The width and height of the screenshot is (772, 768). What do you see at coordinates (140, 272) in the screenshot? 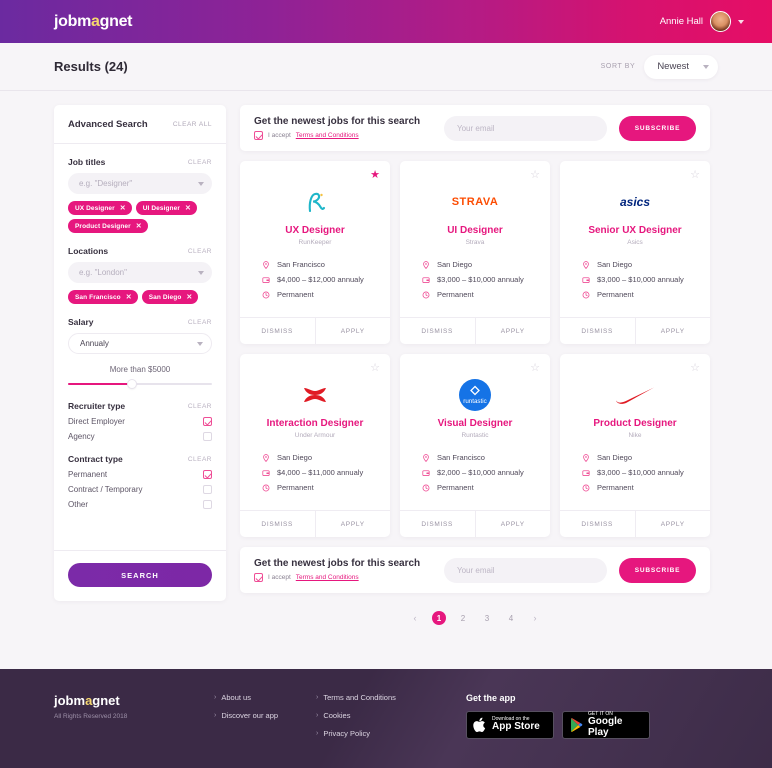
I see `locations-input: e.g. "London"` at bounding box center [140, 272].